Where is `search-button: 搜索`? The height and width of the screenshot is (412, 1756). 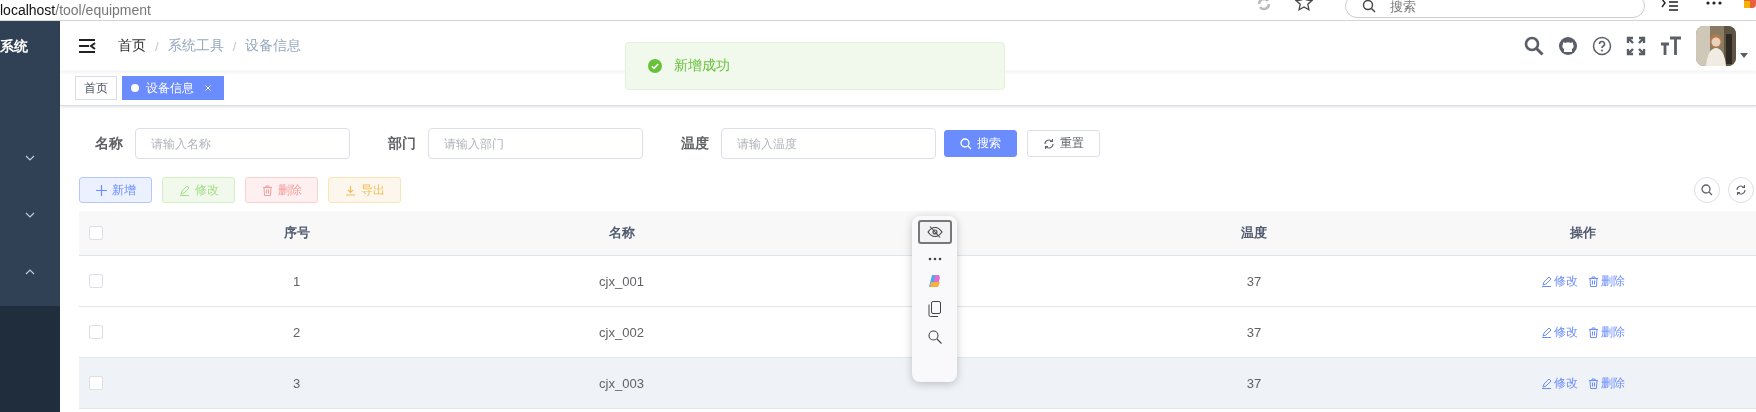 search-button: 搜索 is located at coordinates (980, 143).